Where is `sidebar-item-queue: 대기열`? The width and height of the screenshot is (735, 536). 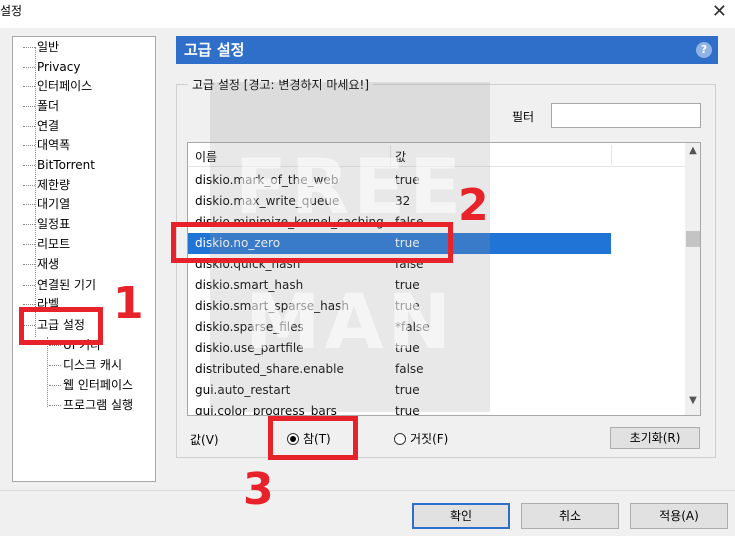 sidebar-item-queue: 대기열 is located at coordinates (41, 204).